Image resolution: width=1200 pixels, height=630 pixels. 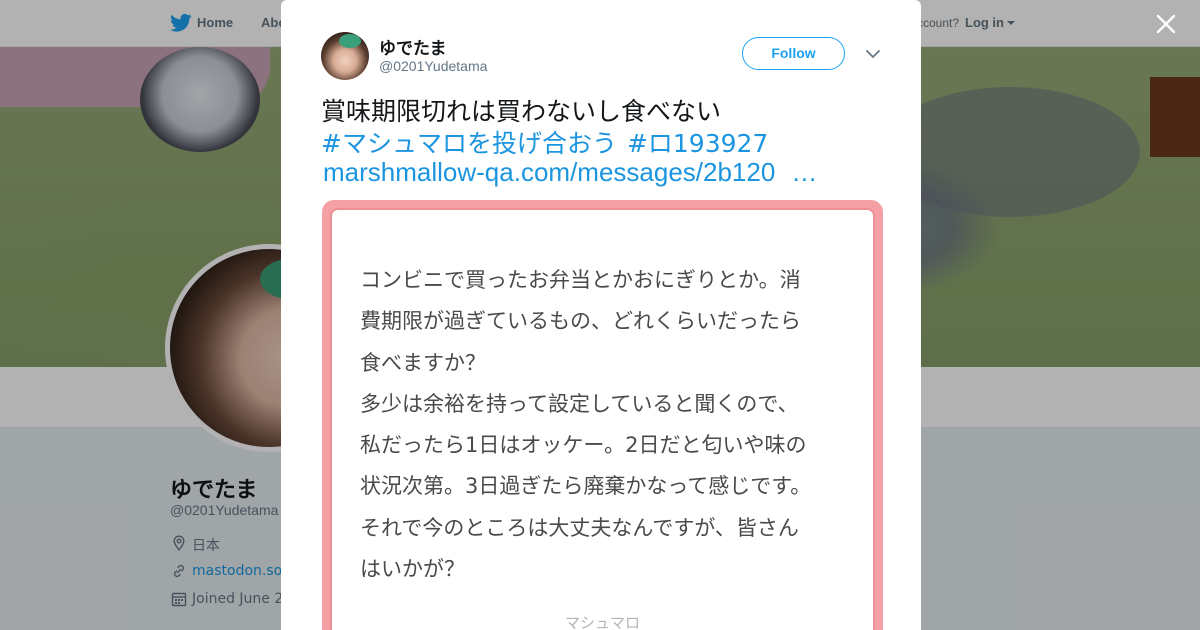 I want to click on marshmallow-footer-label: マシュマロ, so click(x=602, y=622).